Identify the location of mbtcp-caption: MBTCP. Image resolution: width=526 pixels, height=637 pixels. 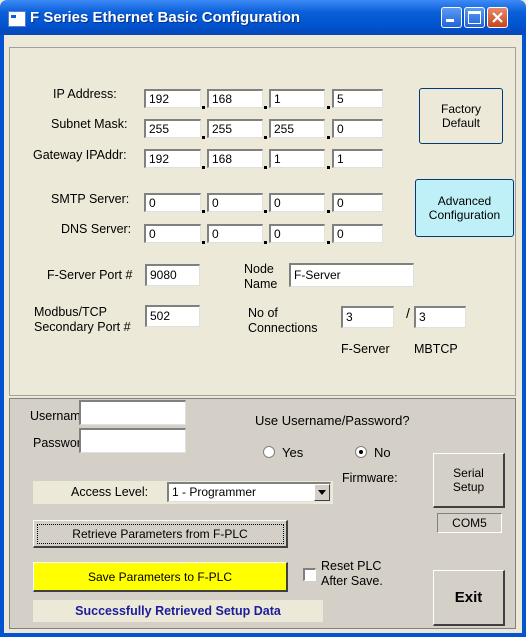
(436, 349).